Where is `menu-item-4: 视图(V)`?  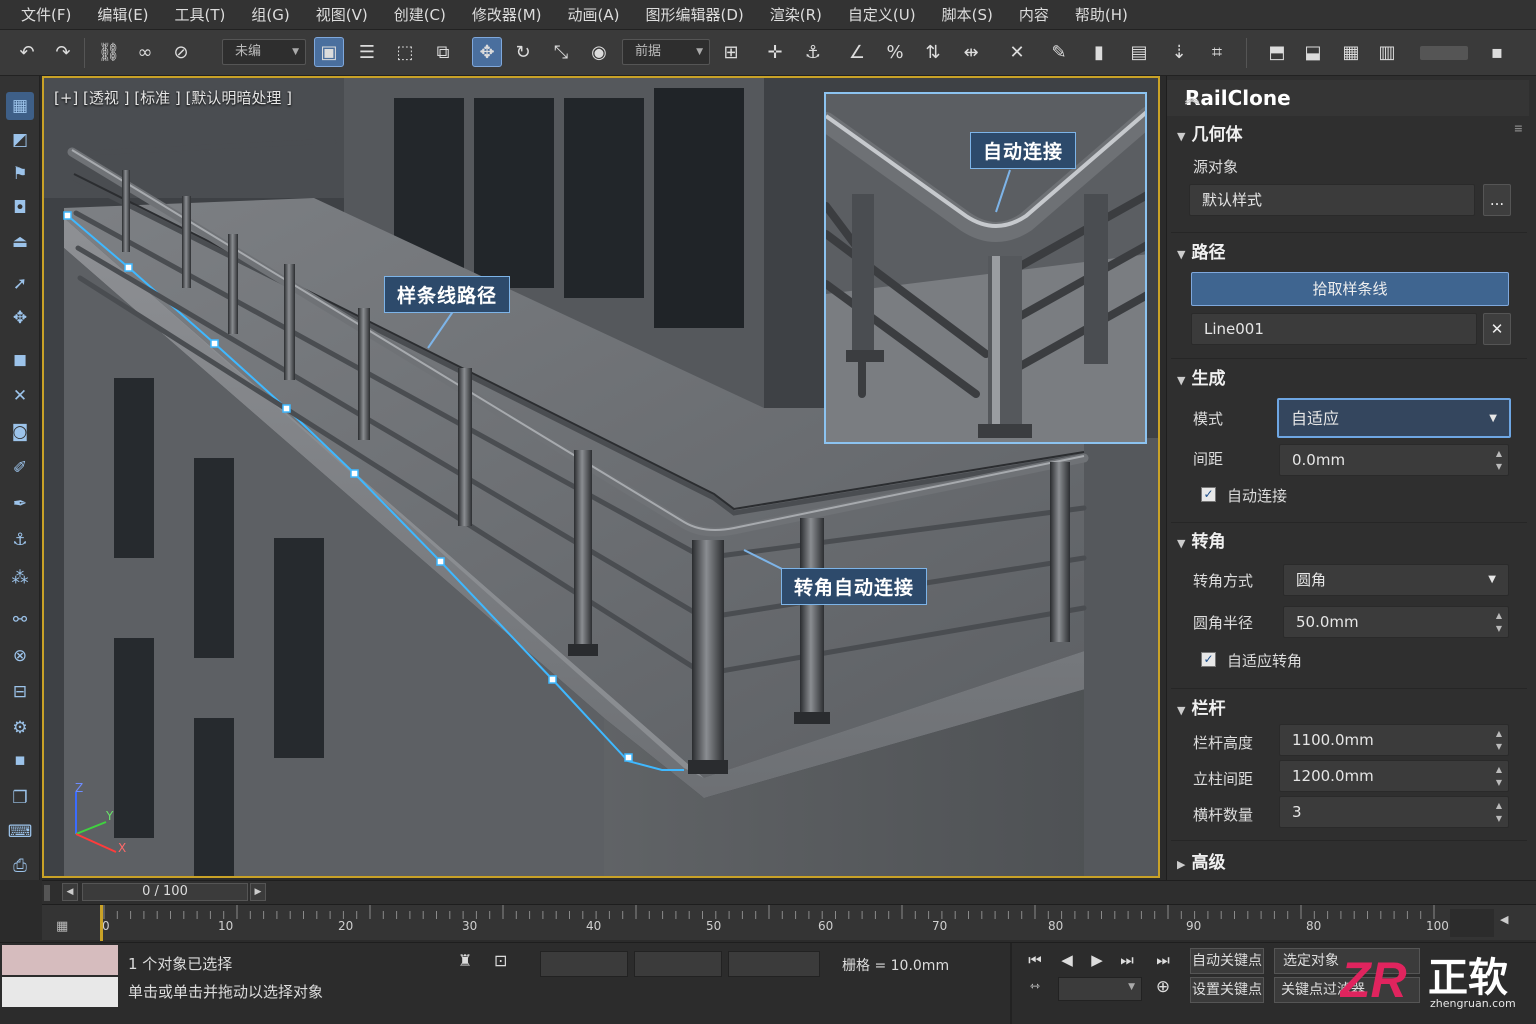 menu-item-4: 视图(V) is located at coordinates (342, 15).